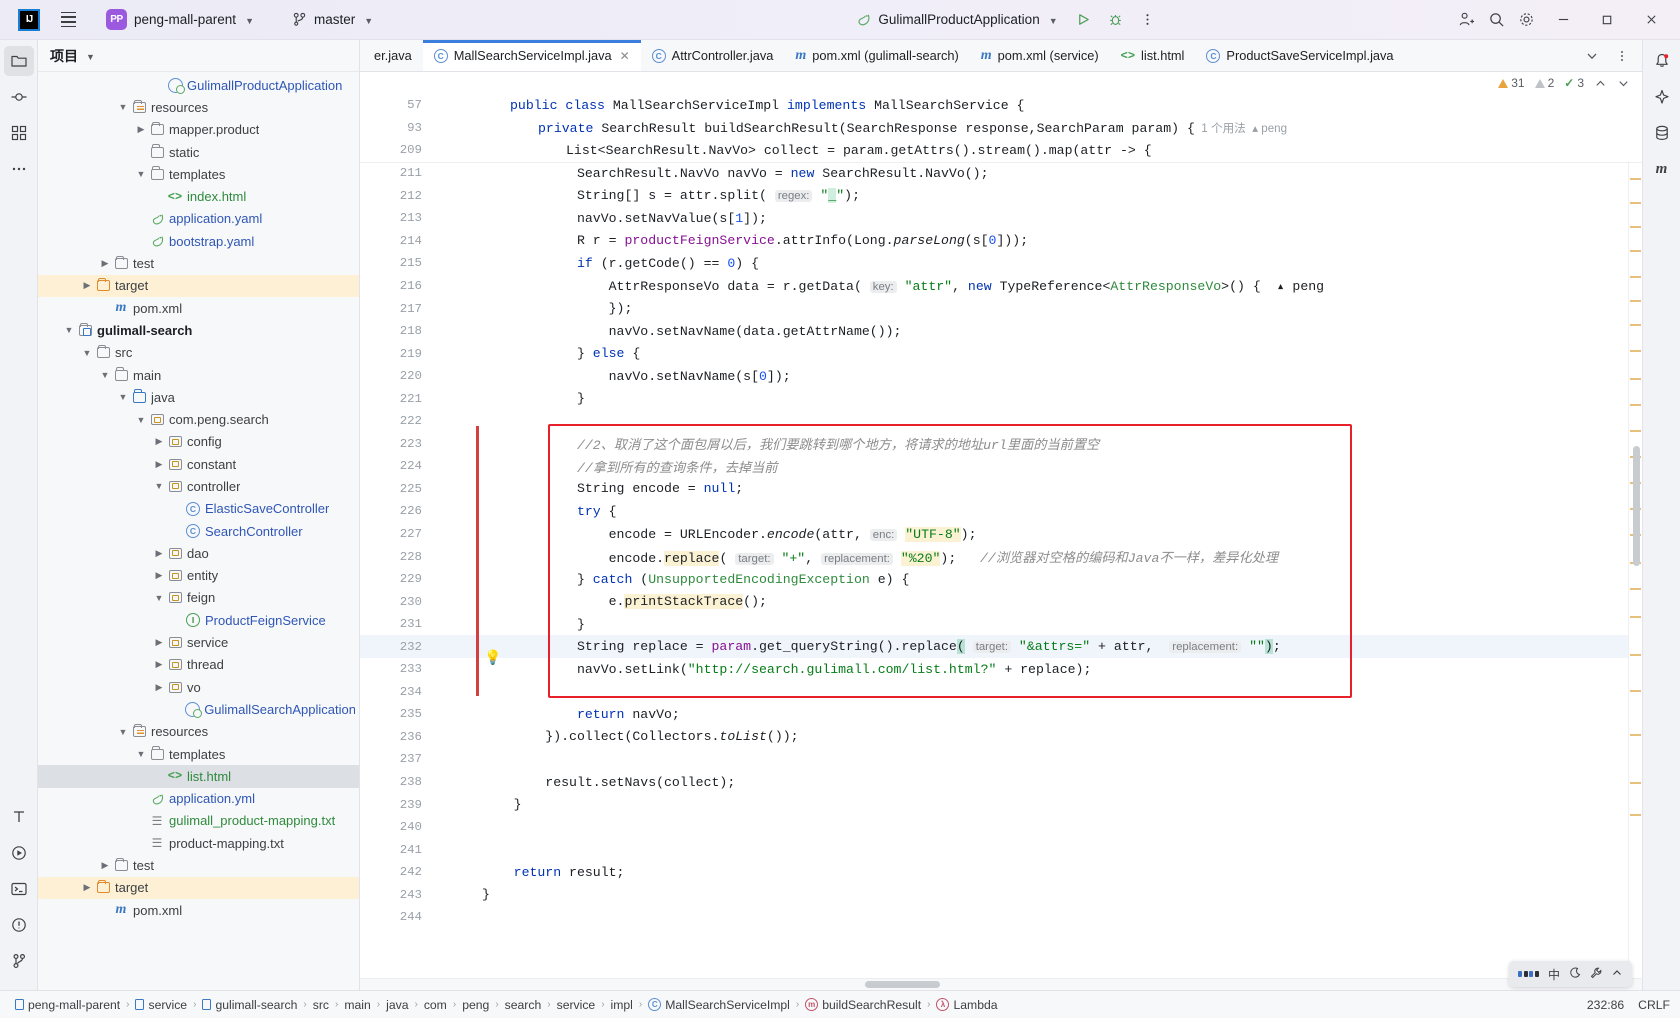 The width and height of the screenshot is (1680, 1018). Describe the element at coordinates (994, 624) in the screenshot. I see `code-line: 231 }` at that location.